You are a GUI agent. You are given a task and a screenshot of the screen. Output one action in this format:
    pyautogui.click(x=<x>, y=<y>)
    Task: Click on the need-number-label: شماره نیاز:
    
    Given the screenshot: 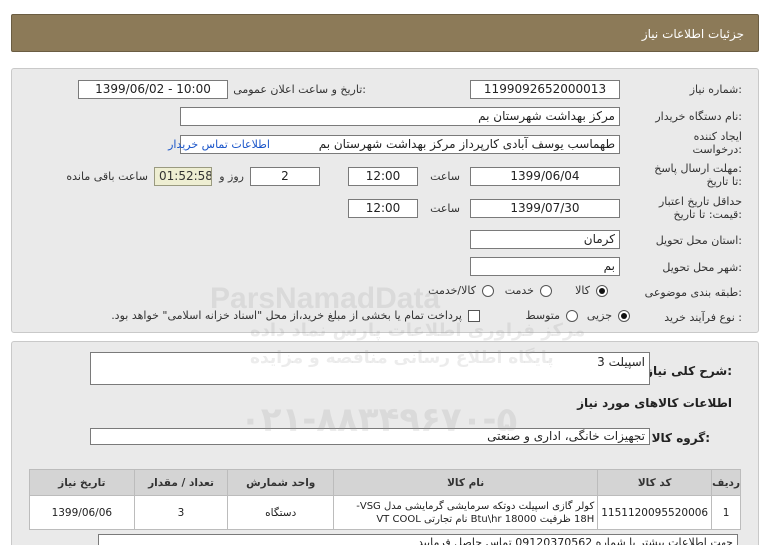 What is the action you would take?
    pyautogui.click(x=715, y=89)
    